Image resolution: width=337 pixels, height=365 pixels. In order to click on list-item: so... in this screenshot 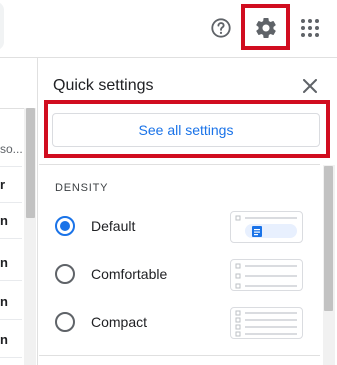, I will do `click(11, 149)`.